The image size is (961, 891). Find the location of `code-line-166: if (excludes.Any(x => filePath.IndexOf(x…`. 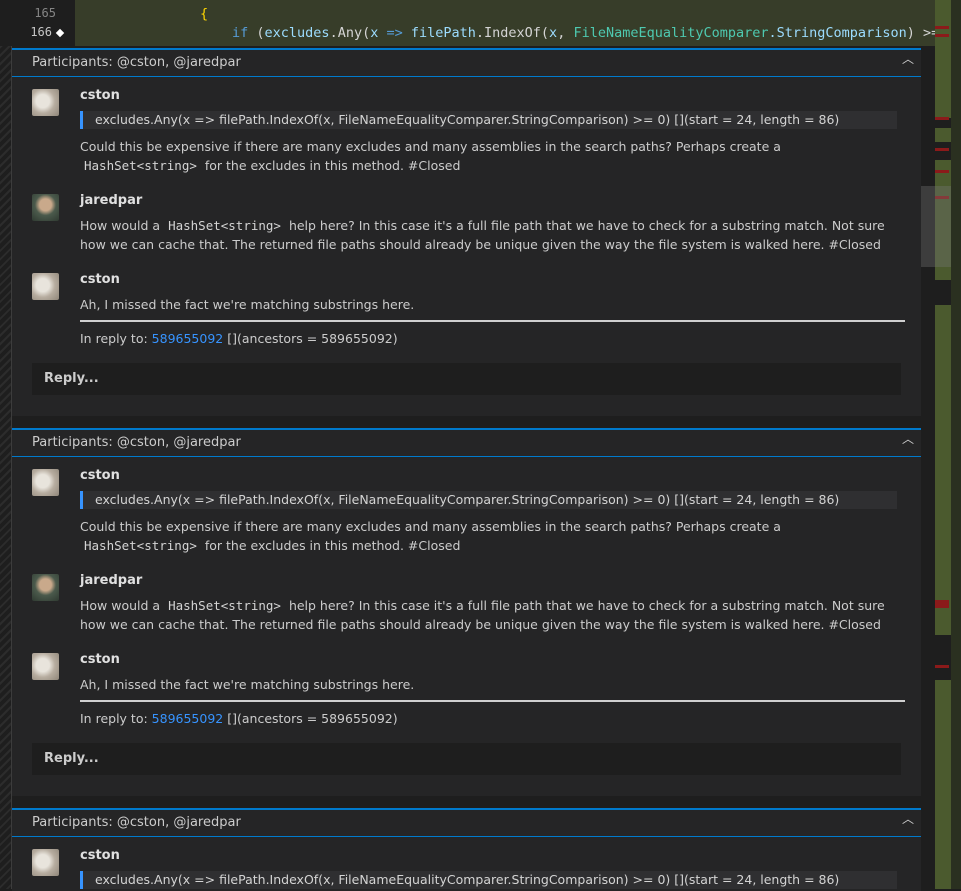

code-line-166: if (excludes.Any(x => filePath.IndexOf(x… is located at coordinates (583, 33).